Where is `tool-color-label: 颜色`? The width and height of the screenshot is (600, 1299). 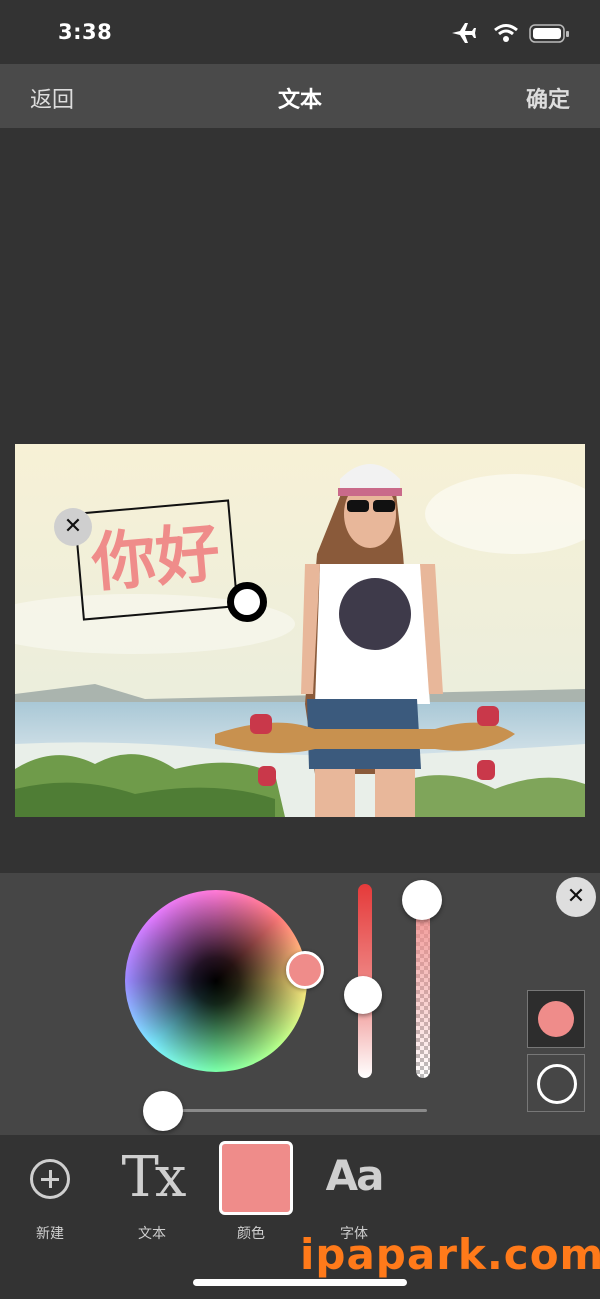 tool-color-label: 颜色 is located at coordinates (251, 1234).